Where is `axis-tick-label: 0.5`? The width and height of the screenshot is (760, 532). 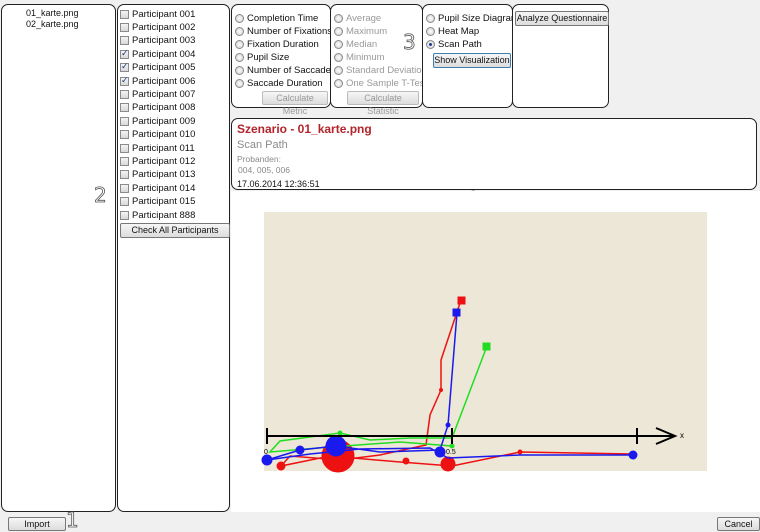 axis-tick-label: 0.5 is located at coordinates (451, 452).